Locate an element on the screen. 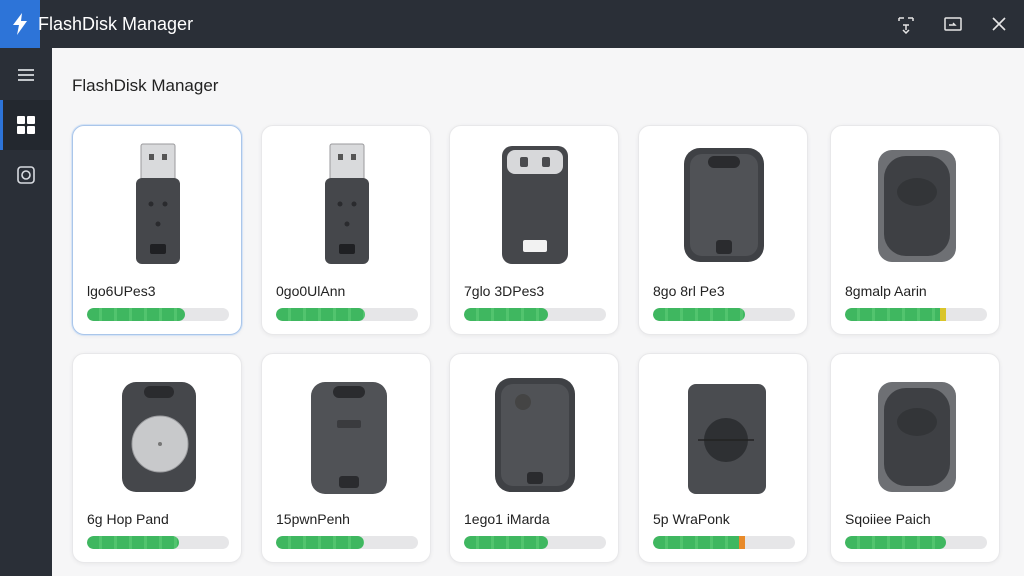  snap-button is located at coordinates (906, 24).